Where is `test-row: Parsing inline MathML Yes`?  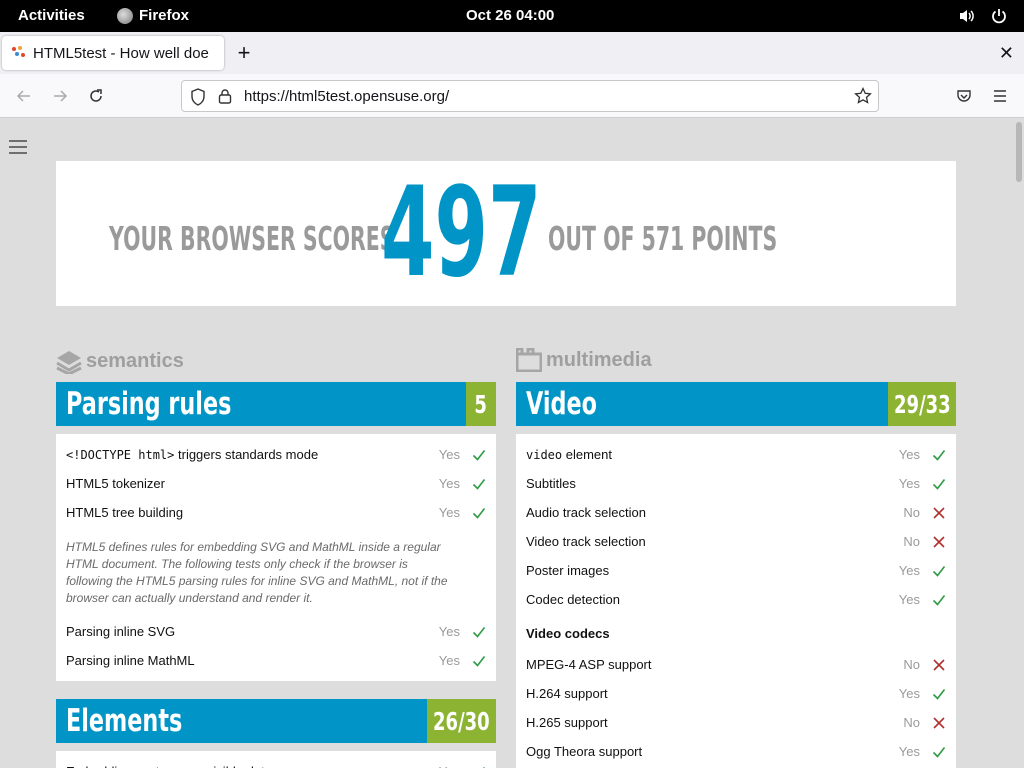 test-row: Parsing inline MathML Yes is located at coordinates (276, 660).